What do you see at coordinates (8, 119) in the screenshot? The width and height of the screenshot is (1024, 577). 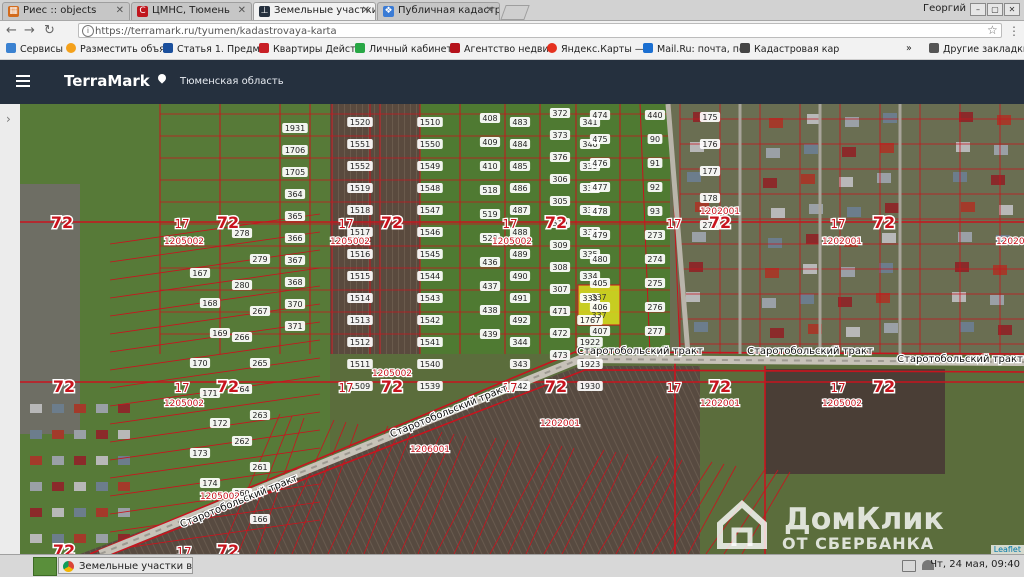 I see `chevron-right-icon: ›` at bounding box center [8, 119].